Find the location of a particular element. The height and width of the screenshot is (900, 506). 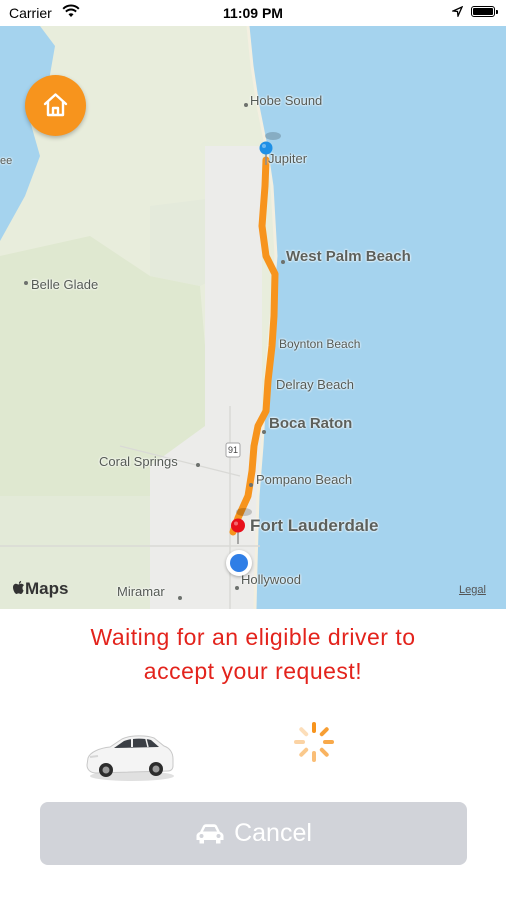

cancel-button: Cancel is located at coordinates (253, 833).